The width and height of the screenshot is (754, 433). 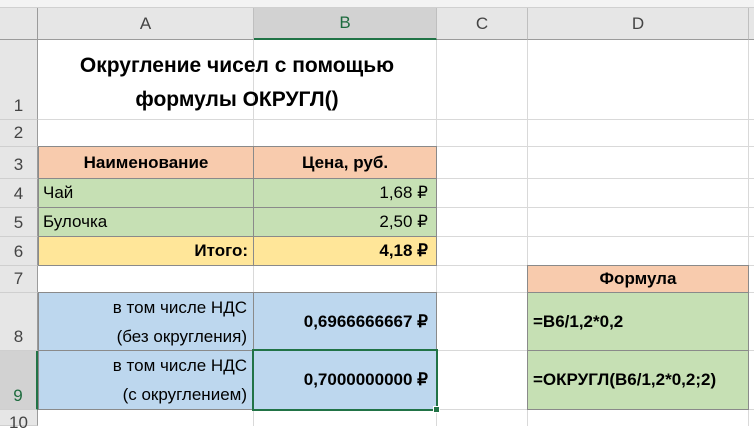 I want to click on formula-header-cell: Формула, so click(x=638, y=279).